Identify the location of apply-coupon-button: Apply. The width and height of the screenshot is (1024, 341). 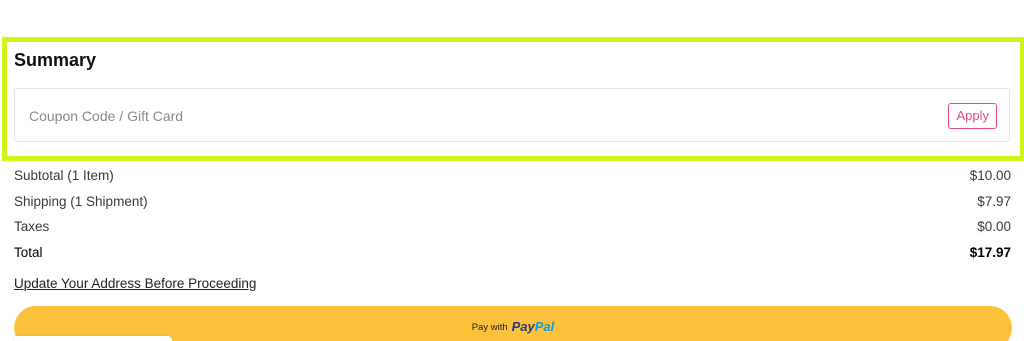
(972, 116).